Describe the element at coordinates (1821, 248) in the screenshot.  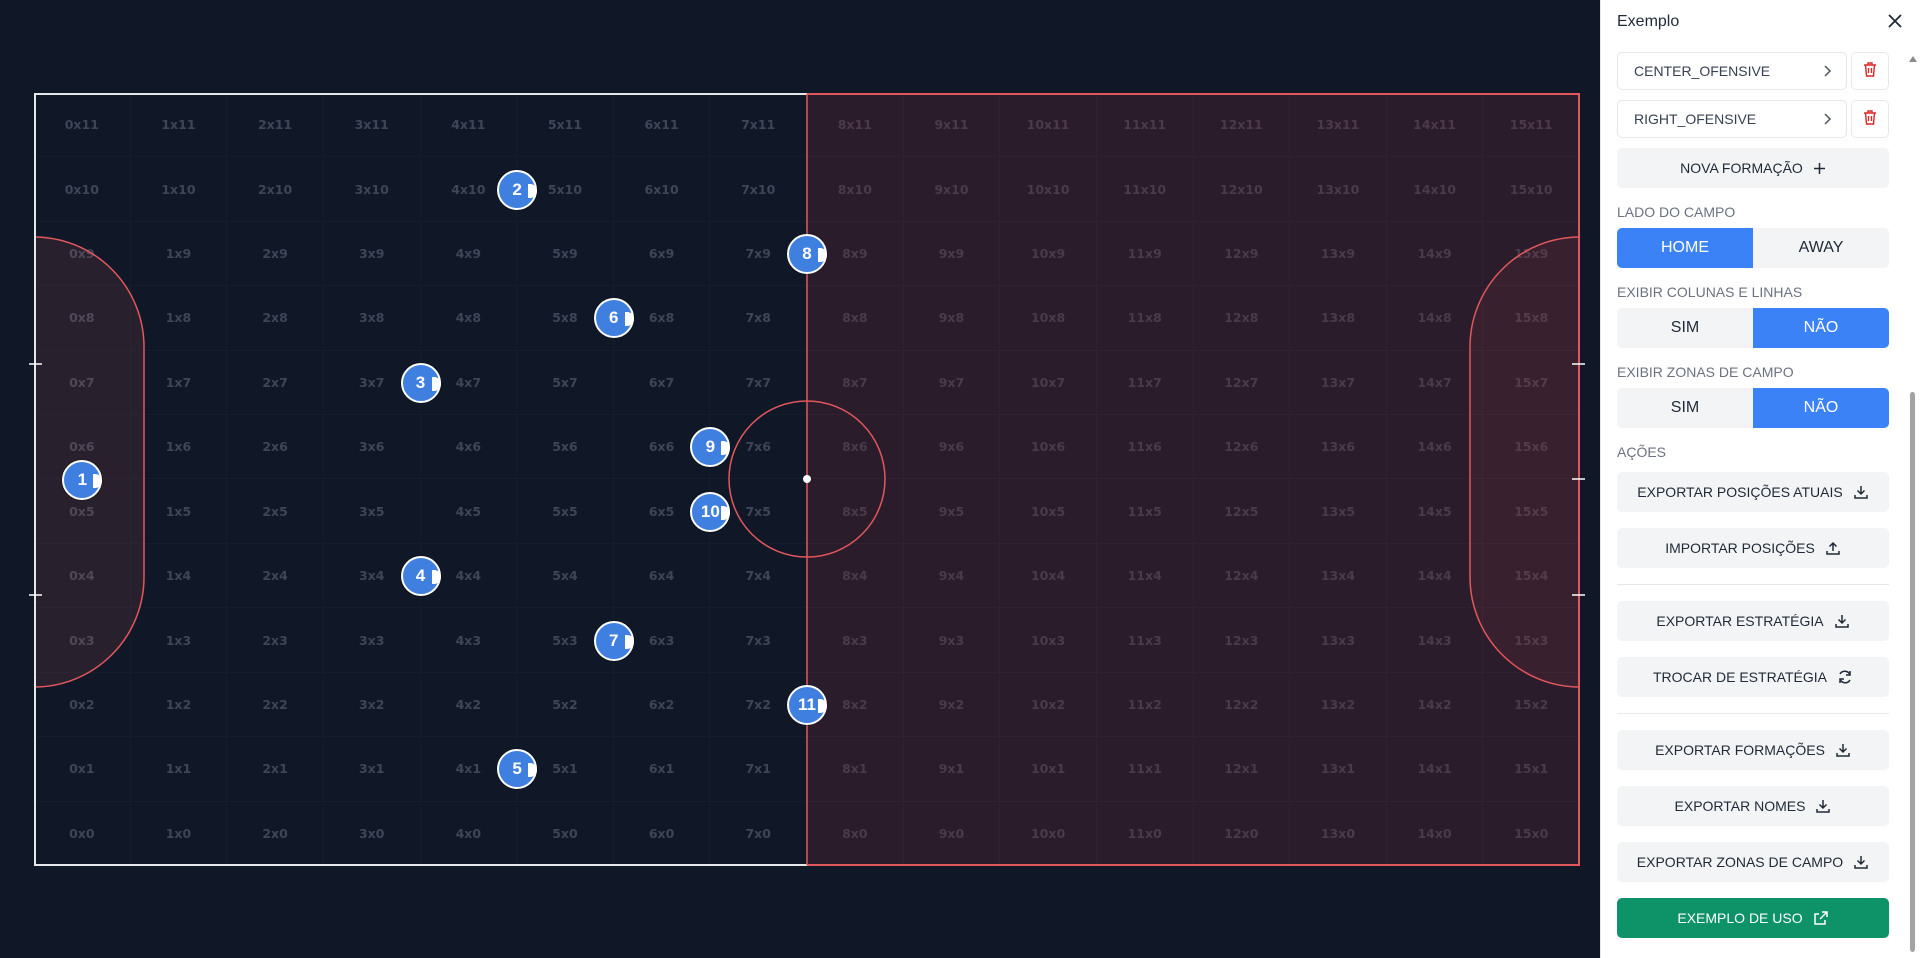
I see `side-away-option: AWAY` at that location.